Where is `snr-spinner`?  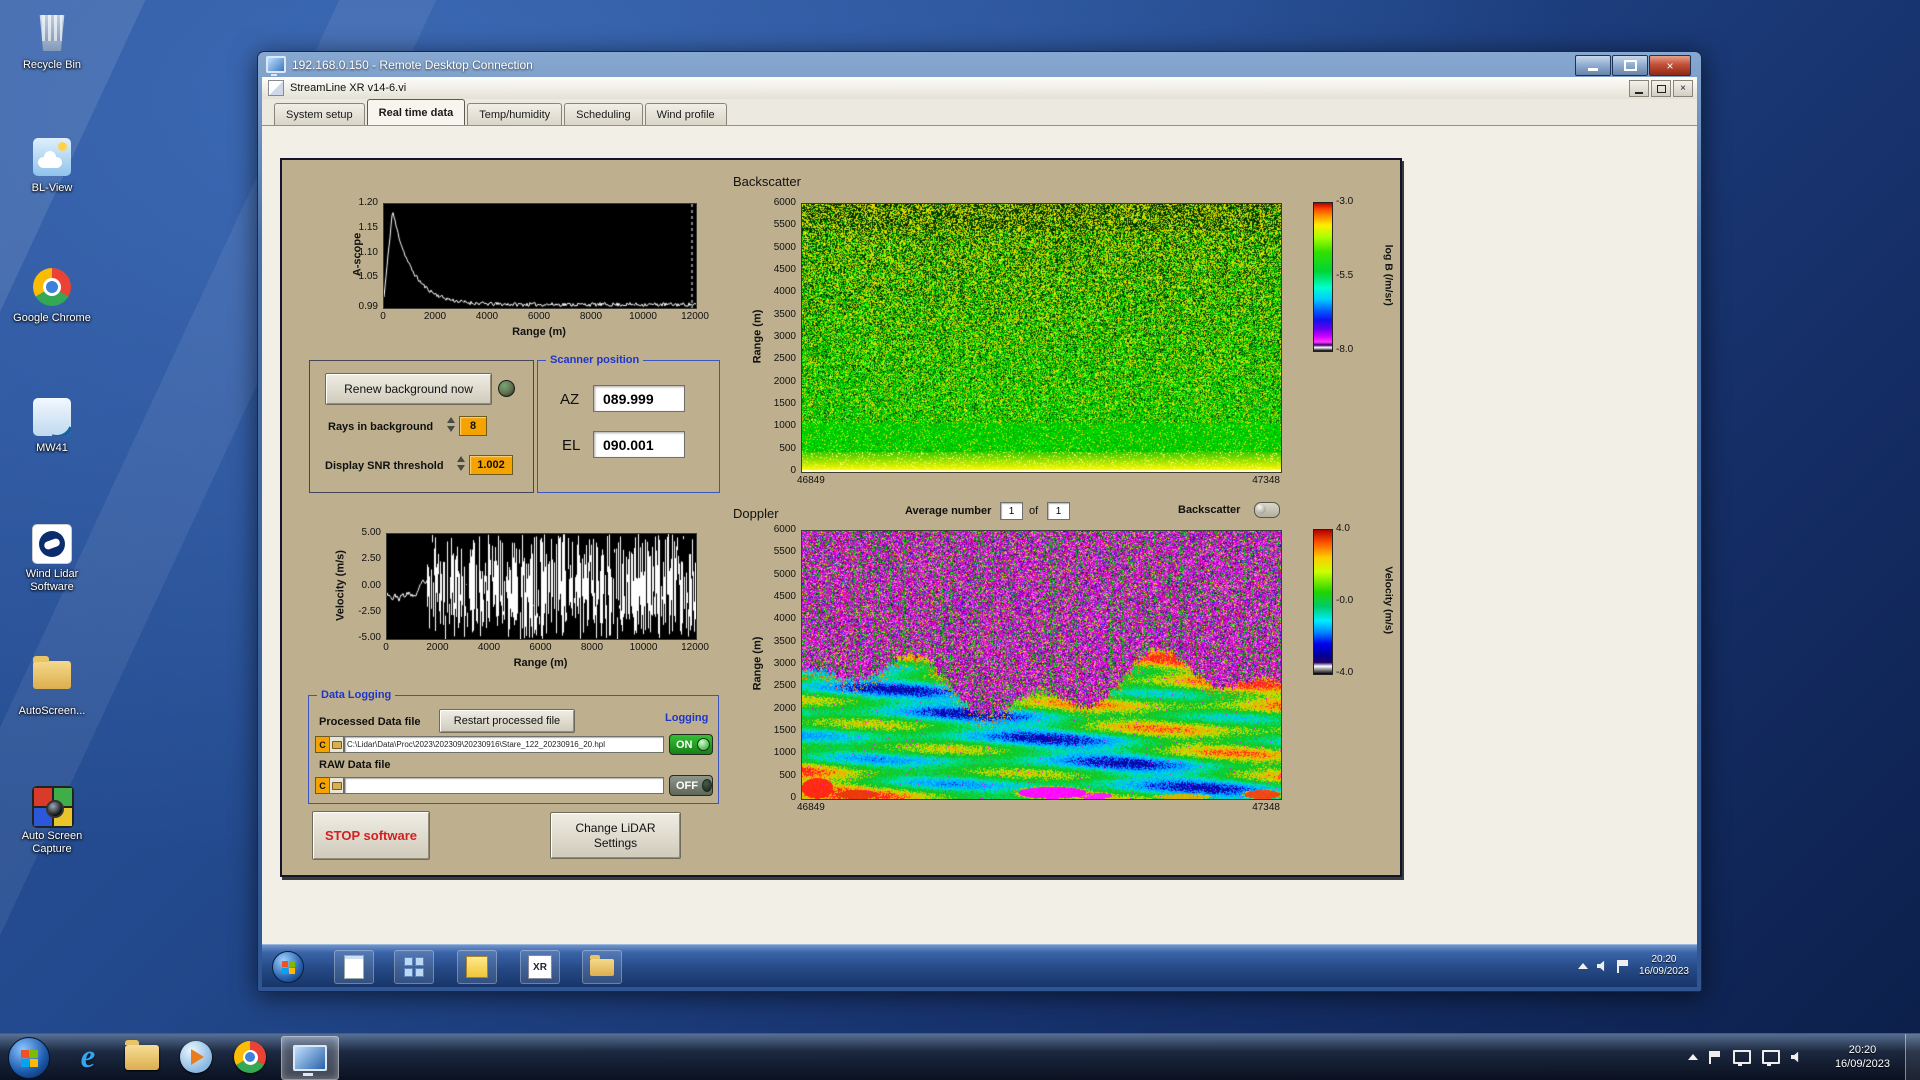
snr-spinner is located at coordinates (461, 463).